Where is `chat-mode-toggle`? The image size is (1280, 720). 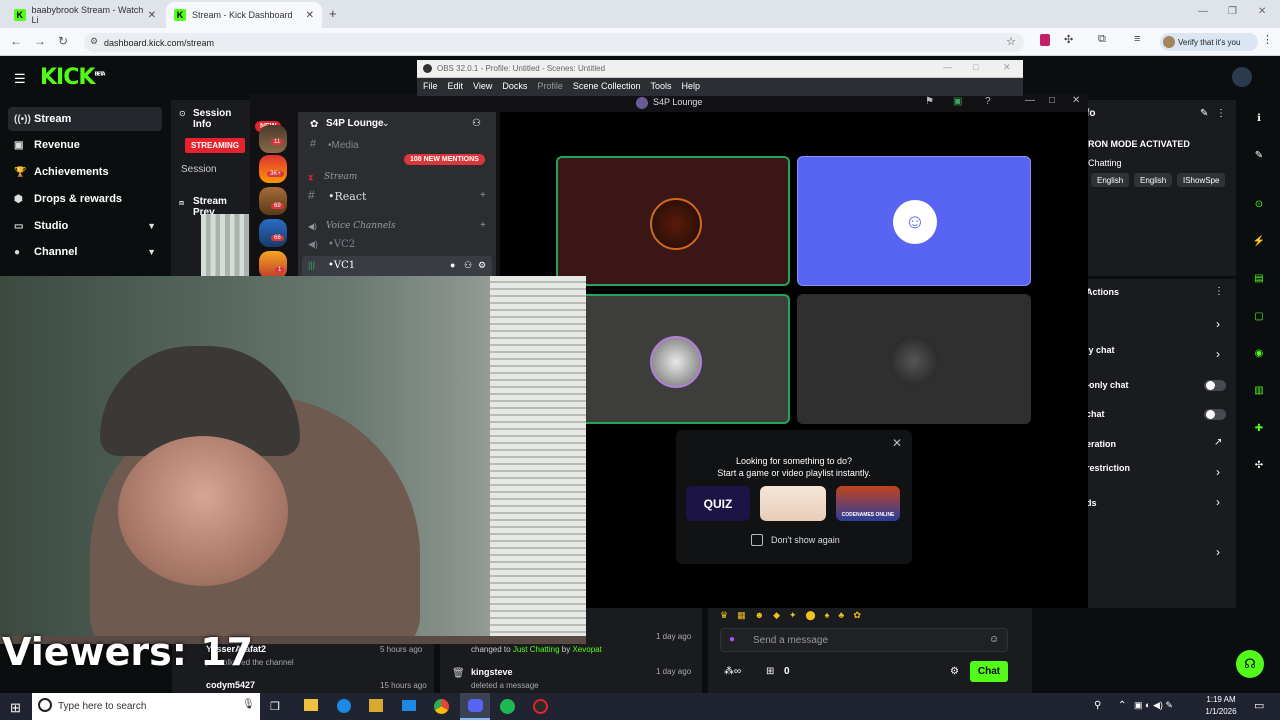
chat-mode-toggle is located at coordinates (1215, 414).